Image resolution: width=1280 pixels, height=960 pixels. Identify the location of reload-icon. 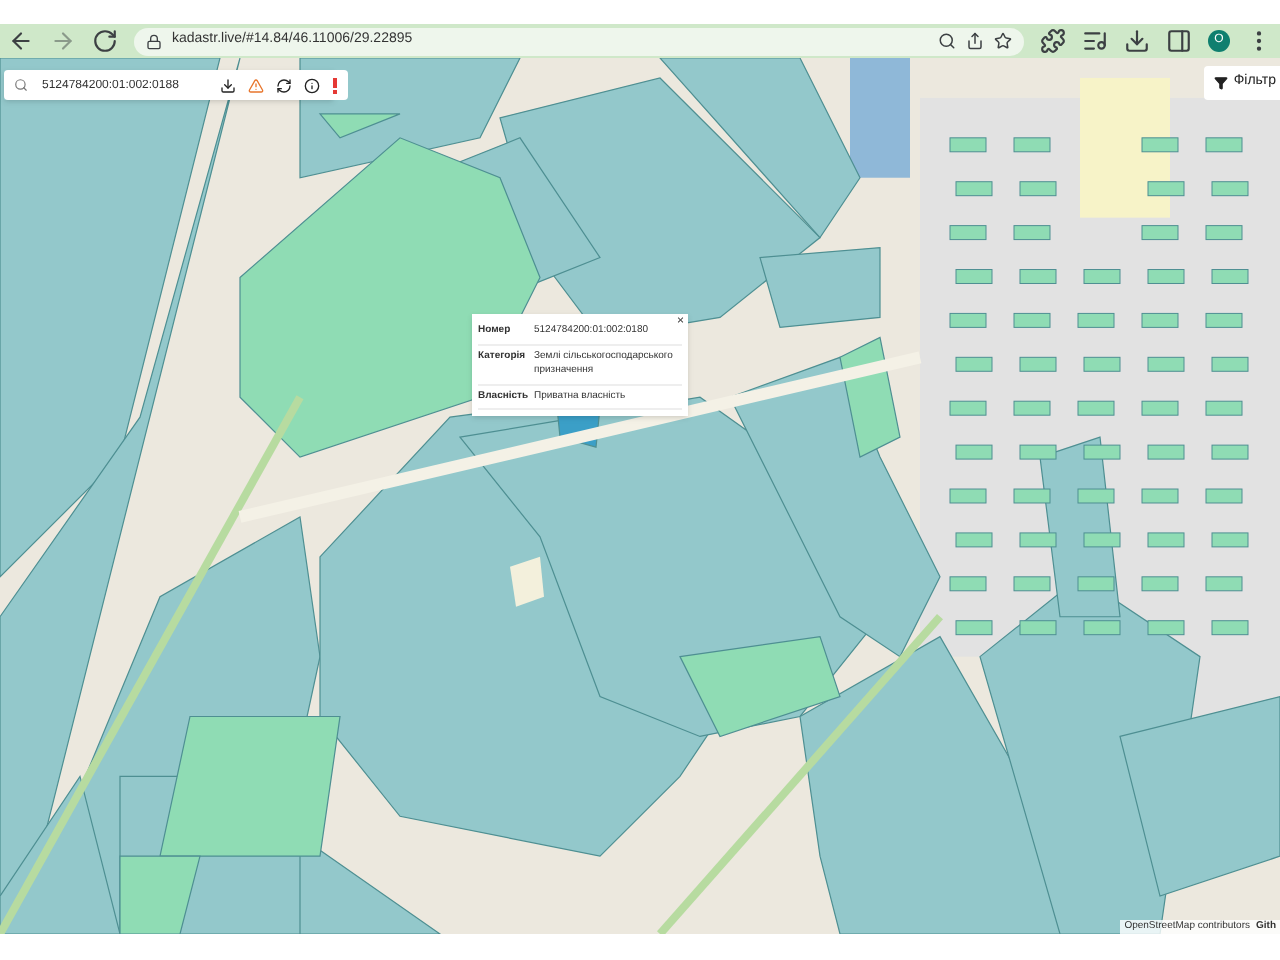
(105, 41).